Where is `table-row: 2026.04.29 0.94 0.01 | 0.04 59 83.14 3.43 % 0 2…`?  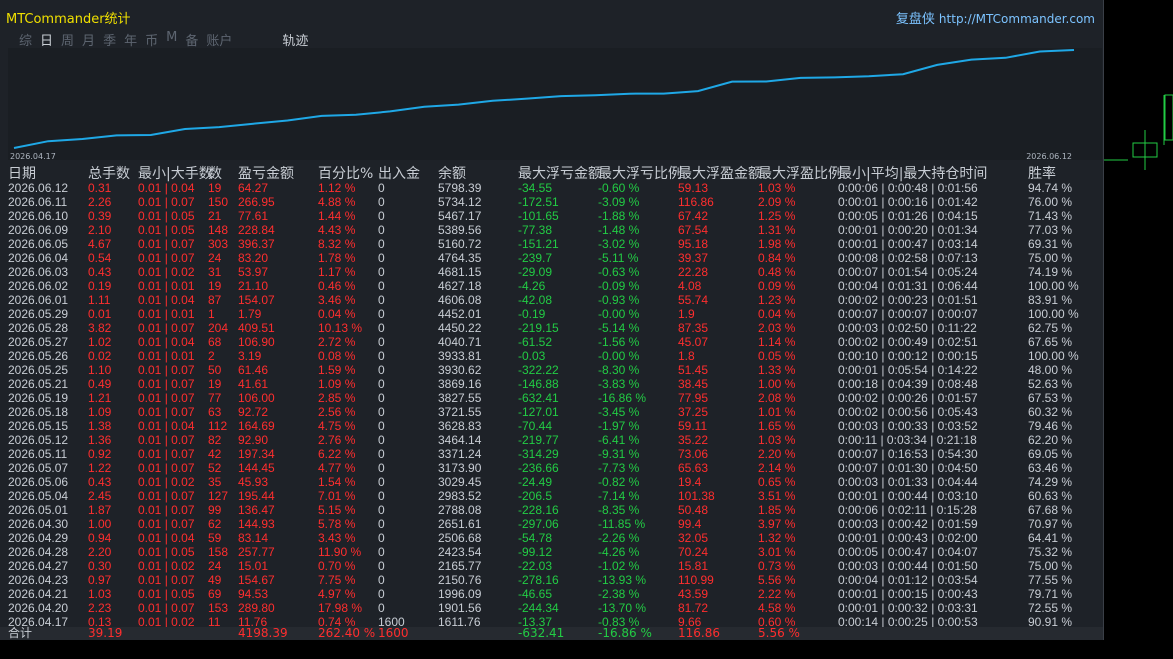
table-row: 2026.04.29 0.94 0.01 | 0.04 59 83.14 3.43 % 0 2… is located at coordinates (551, 538).